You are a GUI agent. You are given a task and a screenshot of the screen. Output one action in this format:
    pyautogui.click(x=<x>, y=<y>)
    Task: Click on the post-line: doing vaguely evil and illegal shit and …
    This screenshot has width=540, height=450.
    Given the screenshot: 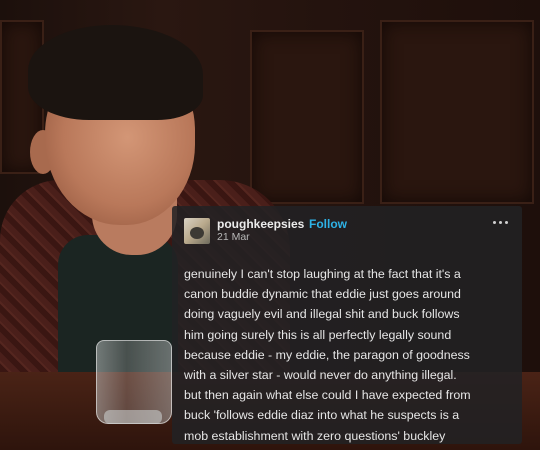 What is the action you would take?
    pyautogui.click(x=322, y=314)
    